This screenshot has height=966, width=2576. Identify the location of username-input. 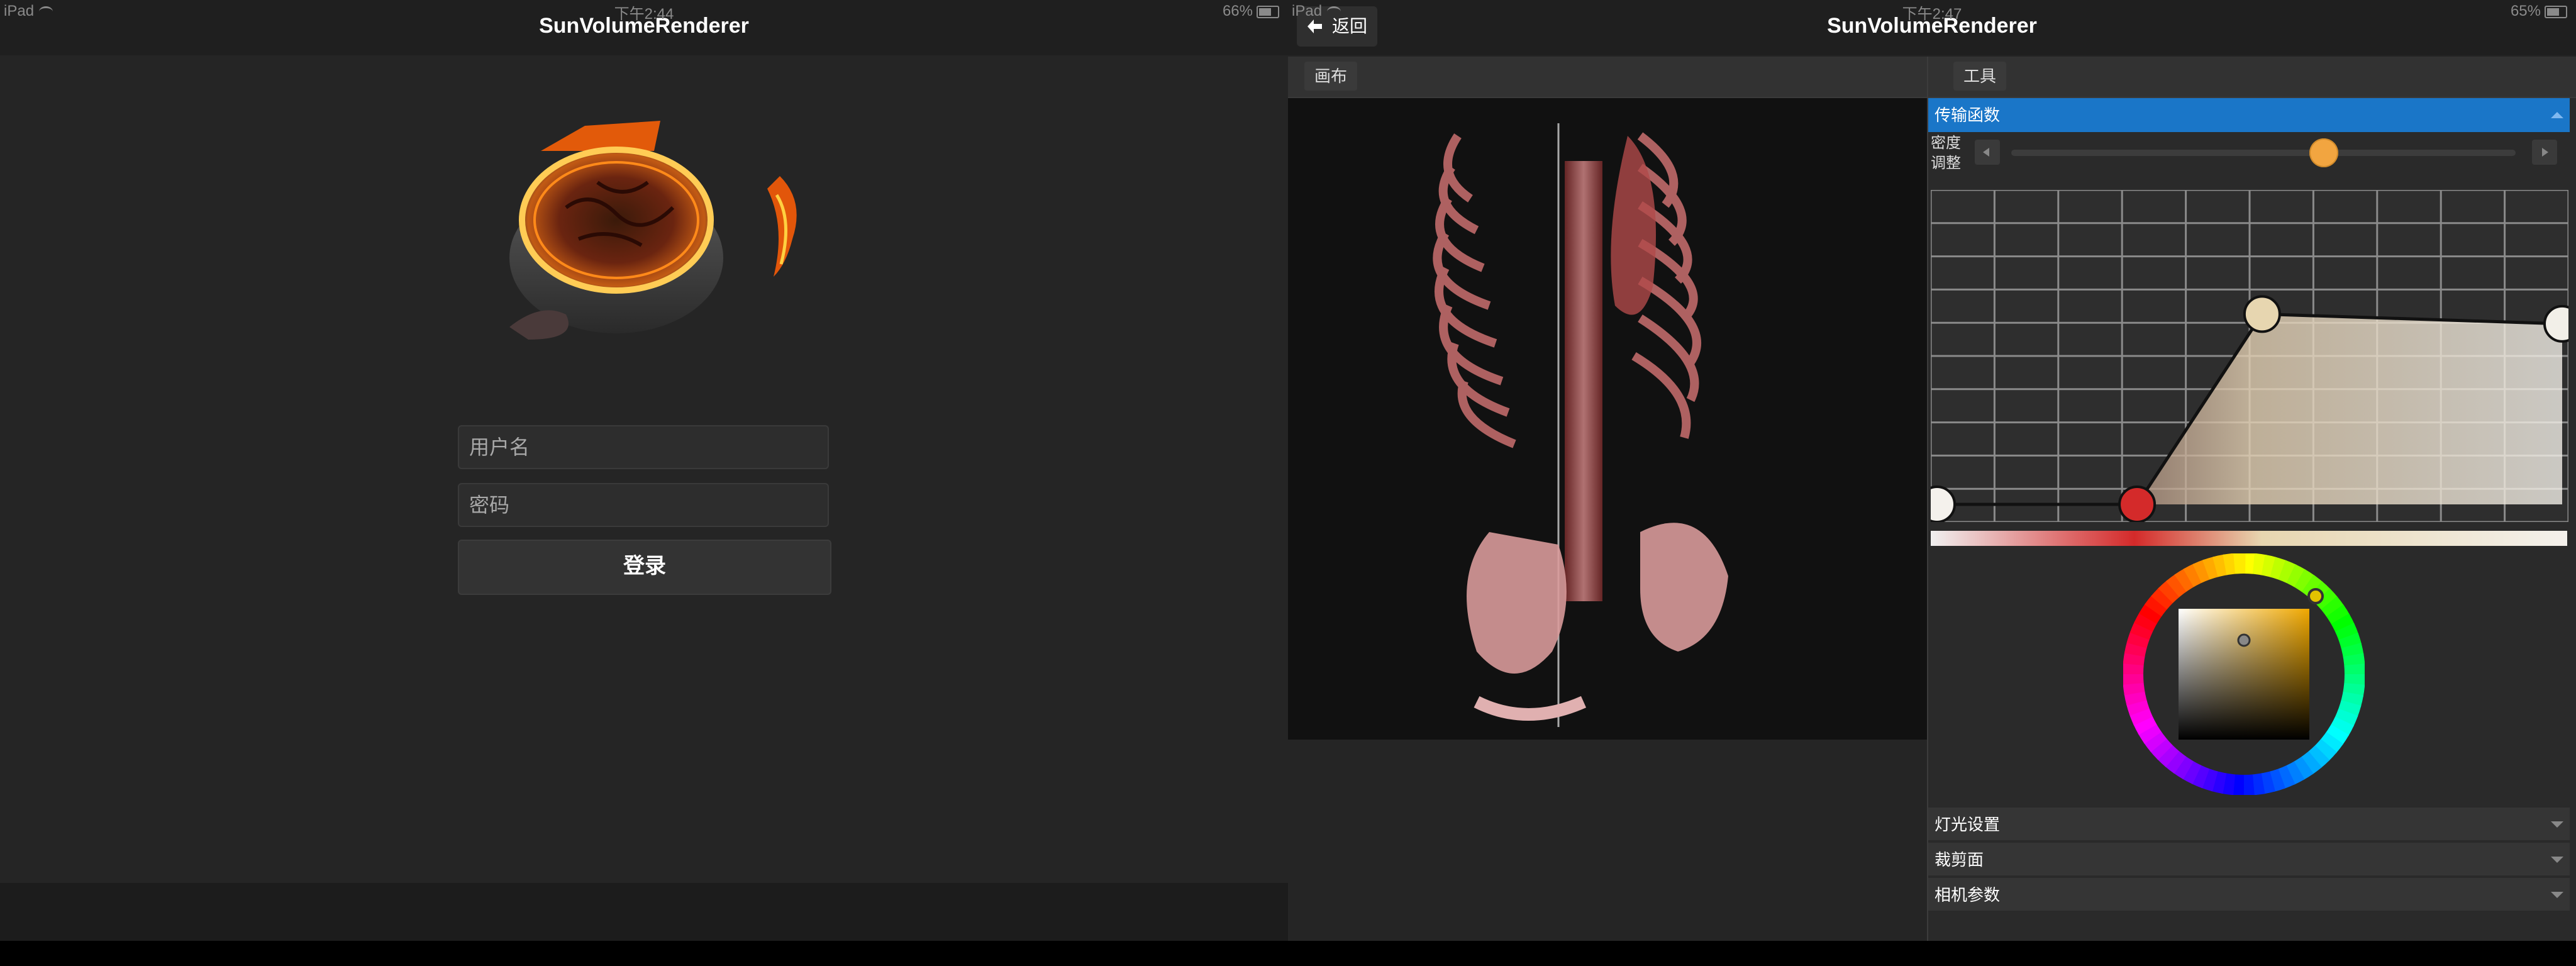
(643, 447).